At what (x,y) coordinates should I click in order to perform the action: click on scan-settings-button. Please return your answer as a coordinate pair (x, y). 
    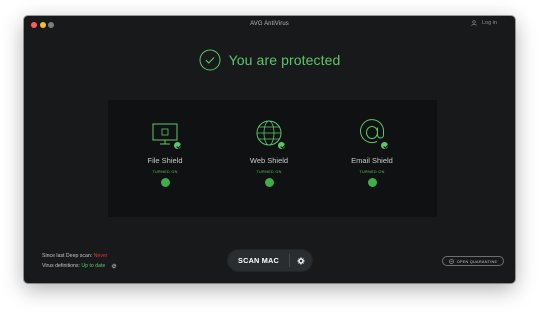
    Looking at the image, I should click on (301, 260).